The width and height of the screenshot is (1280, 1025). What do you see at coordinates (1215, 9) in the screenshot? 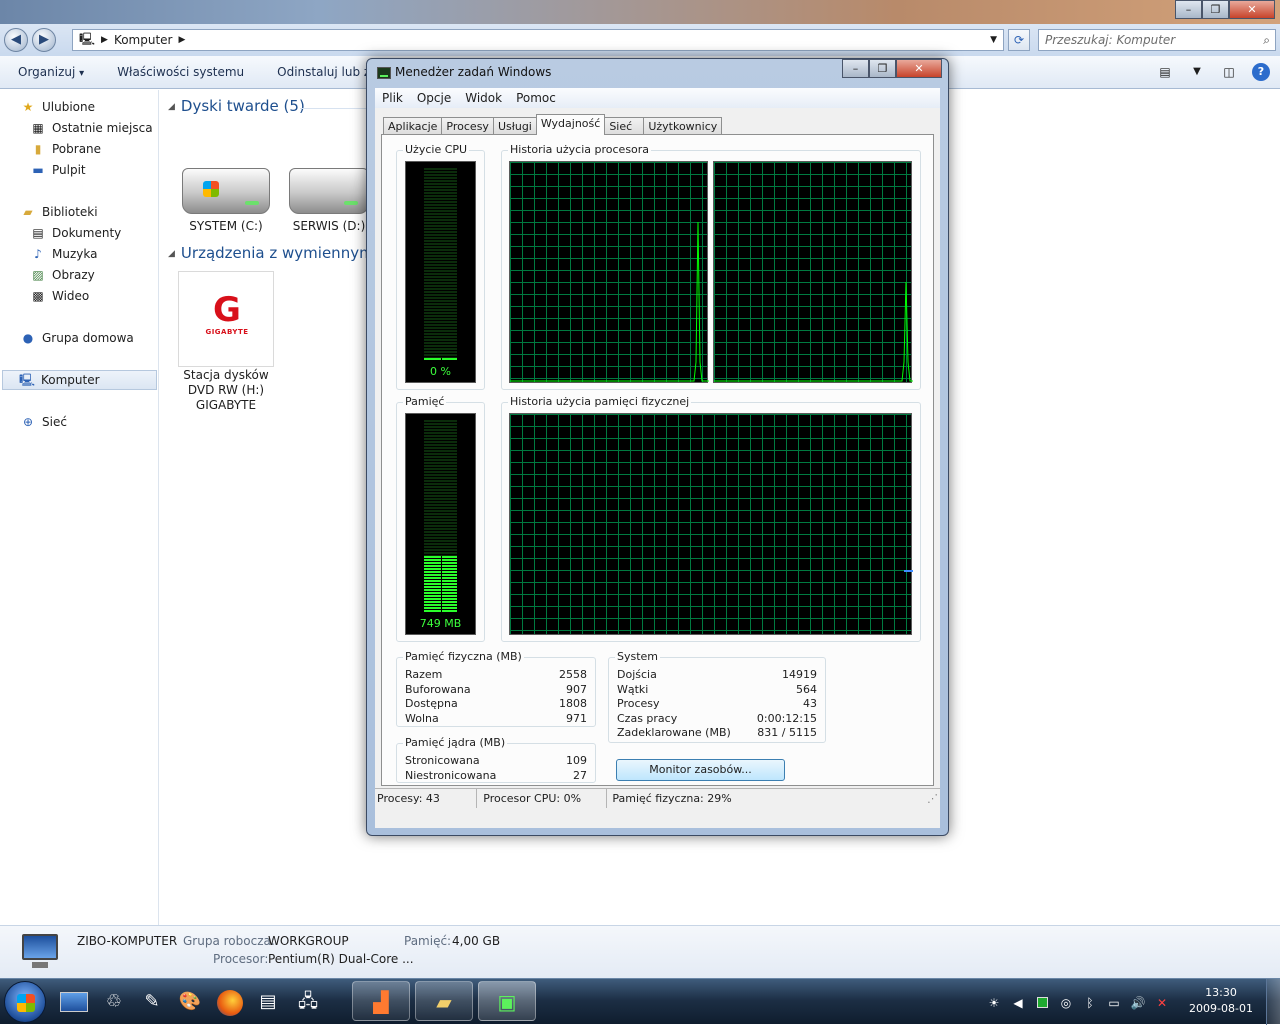
I see `maximize-button: ❐` at bounding box center [1215, 9].